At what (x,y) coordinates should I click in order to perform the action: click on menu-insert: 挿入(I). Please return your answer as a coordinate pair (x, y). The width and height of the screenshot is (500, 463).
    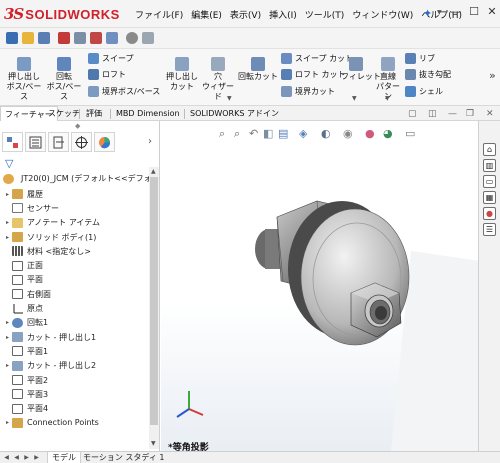
    Looking at the image, I should click on (283, 14).